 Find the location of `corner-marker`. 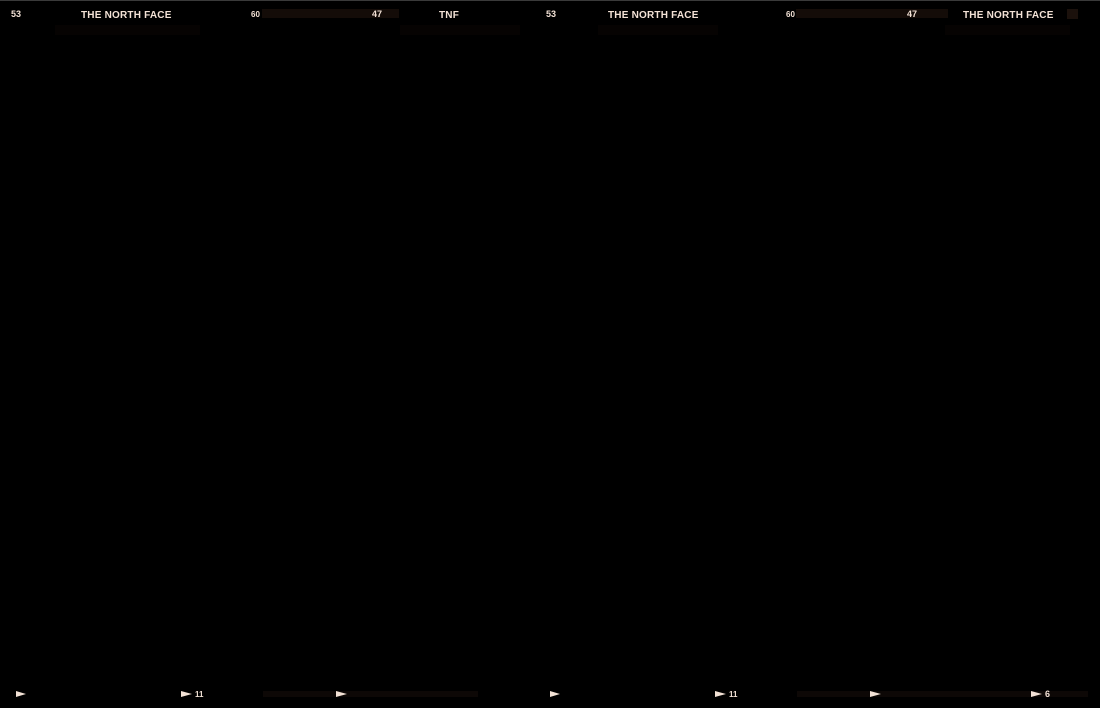

corner-marker is located at coordinates (1072, 14).